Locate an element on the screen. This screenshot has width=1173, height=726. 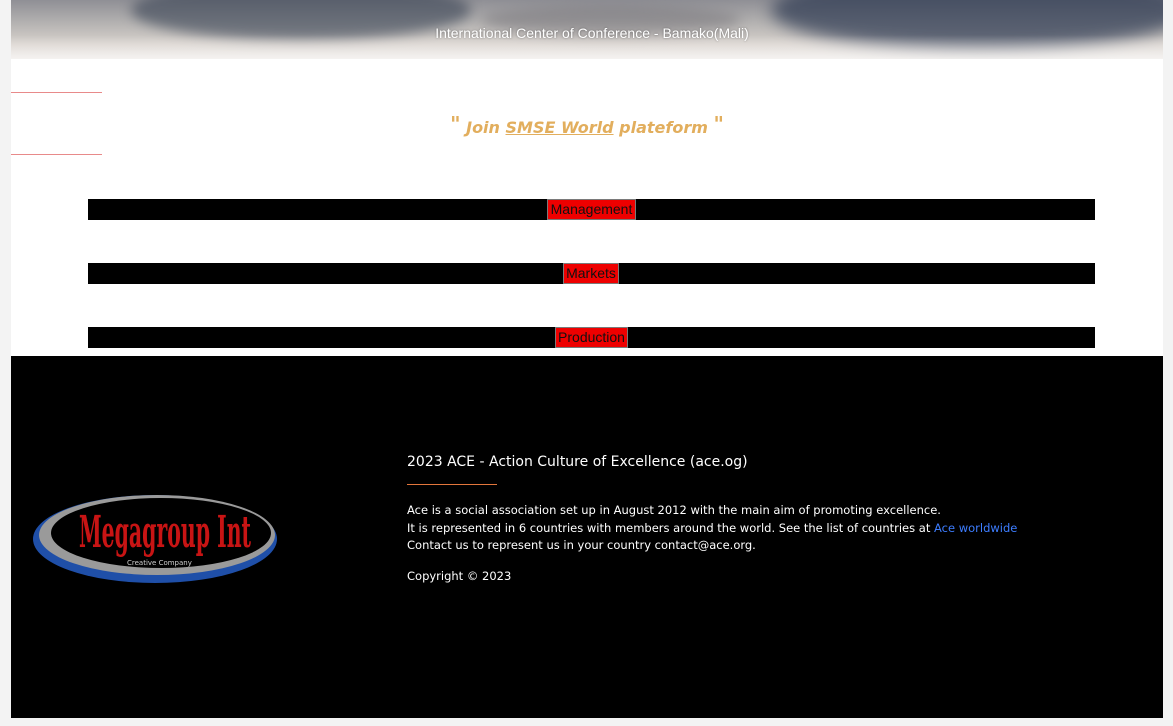
join-banner: " Join SMSE World plateform " is located at coordinates (587, 124).